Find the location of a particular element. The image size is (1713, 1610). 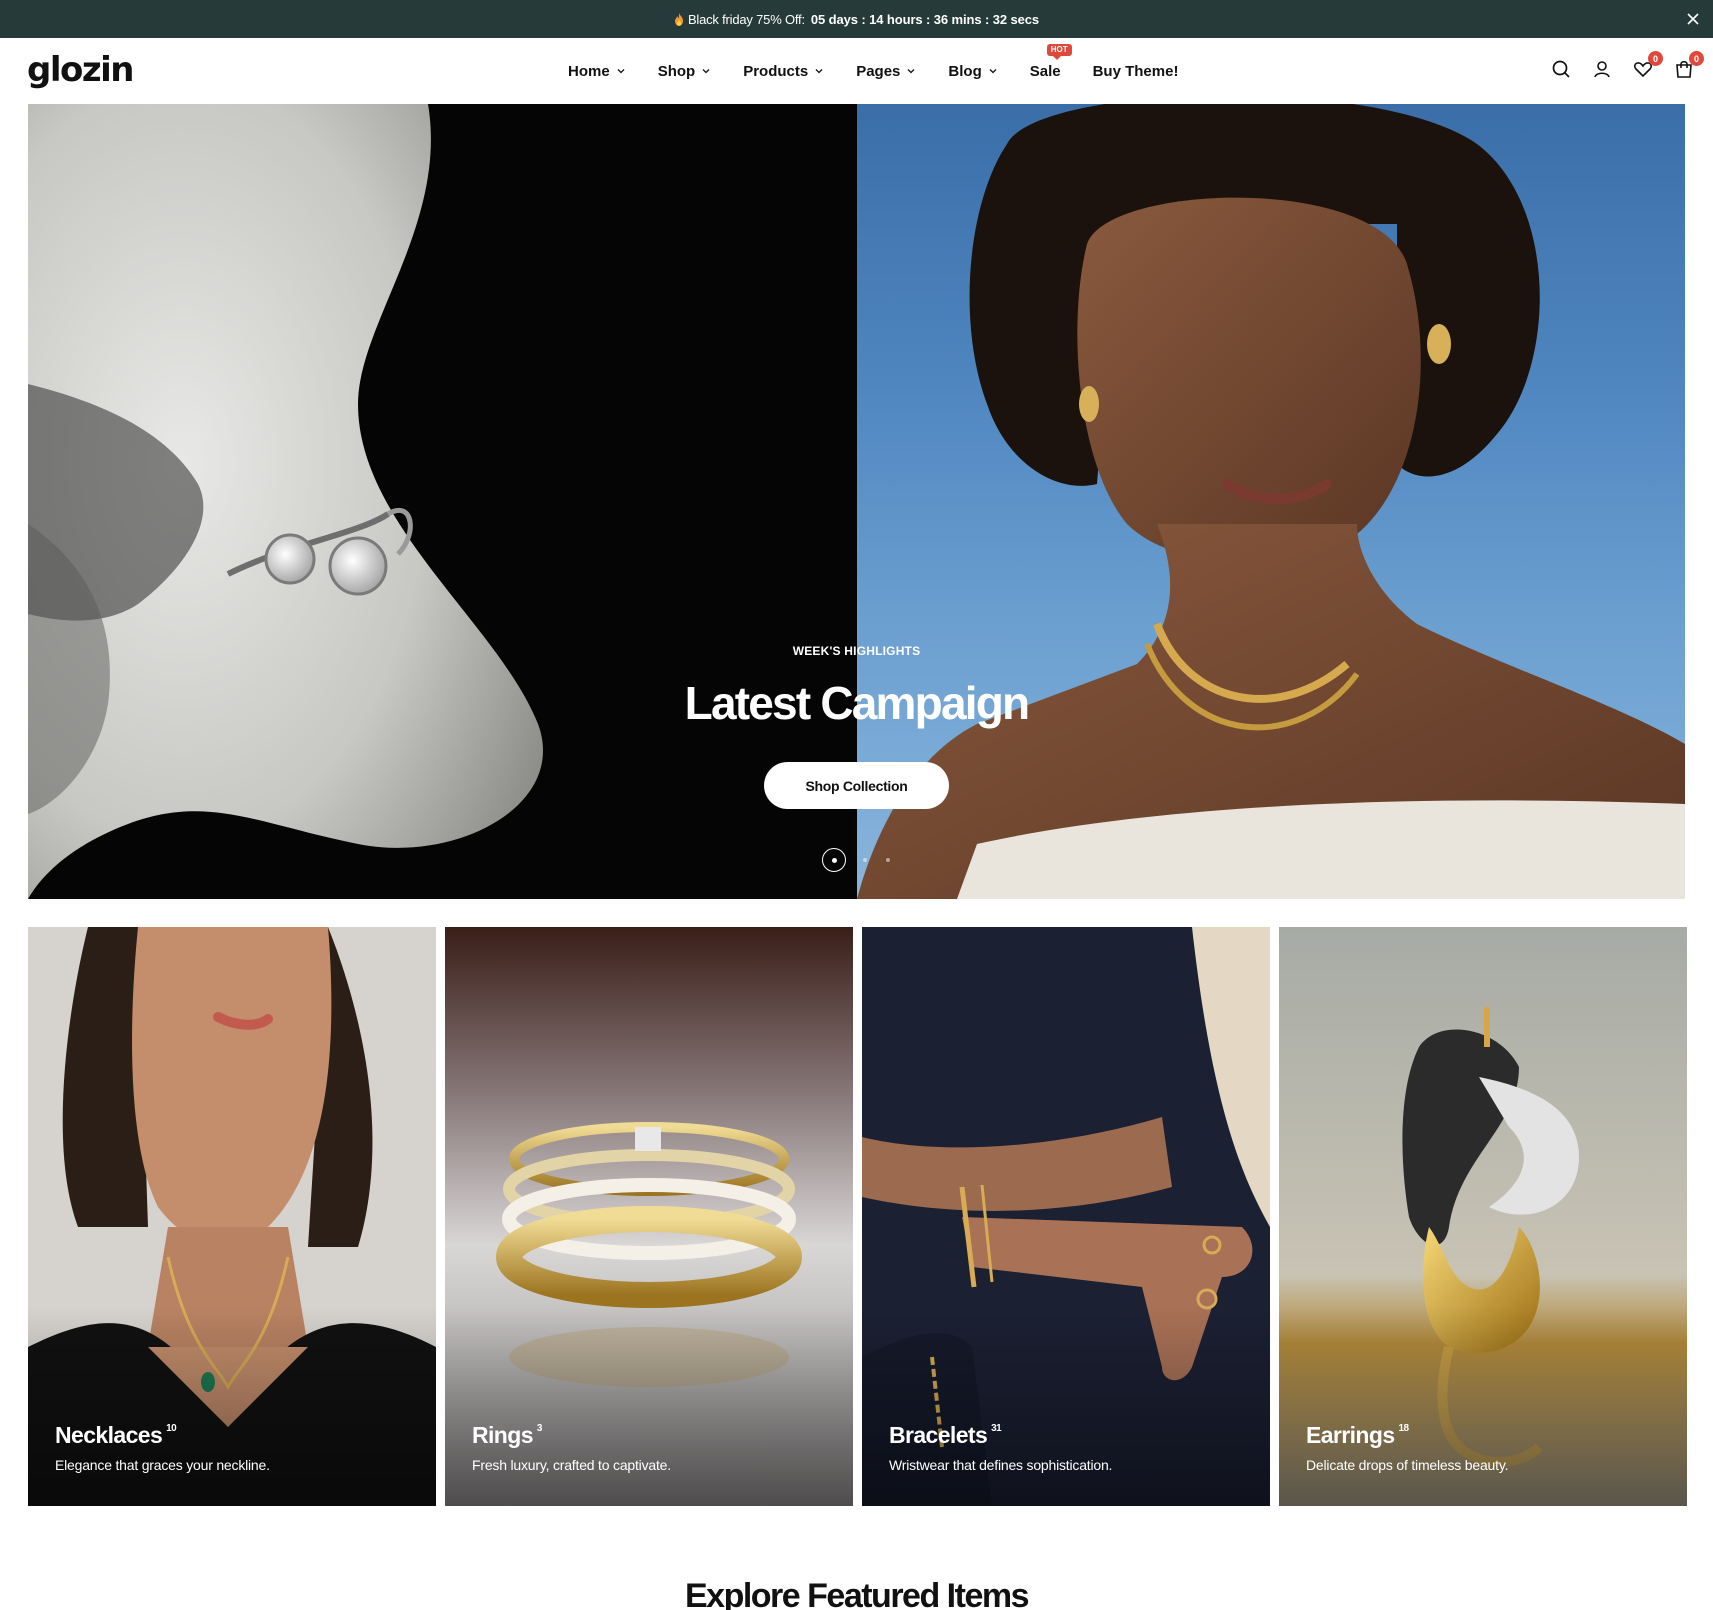

cart-count: 0 is located at coordinates (1696, 58).